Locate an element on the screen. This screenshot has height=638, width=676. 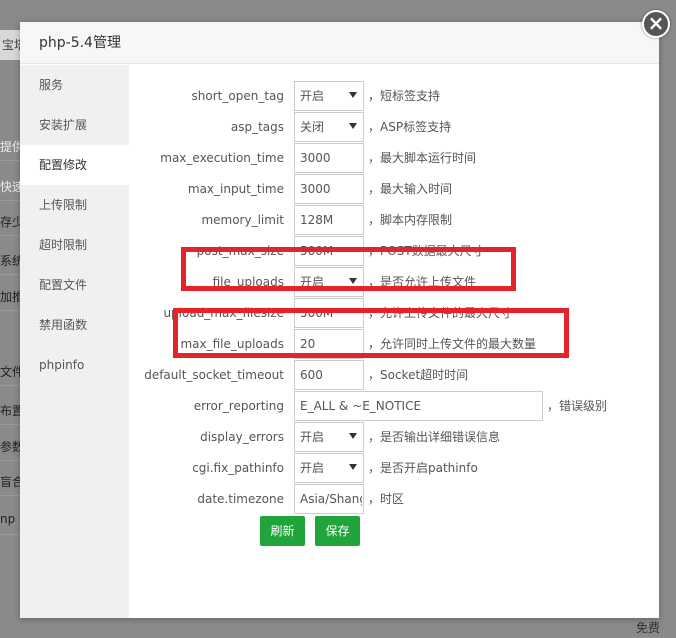
background-row-text: np is located at coordinates (8, 519).